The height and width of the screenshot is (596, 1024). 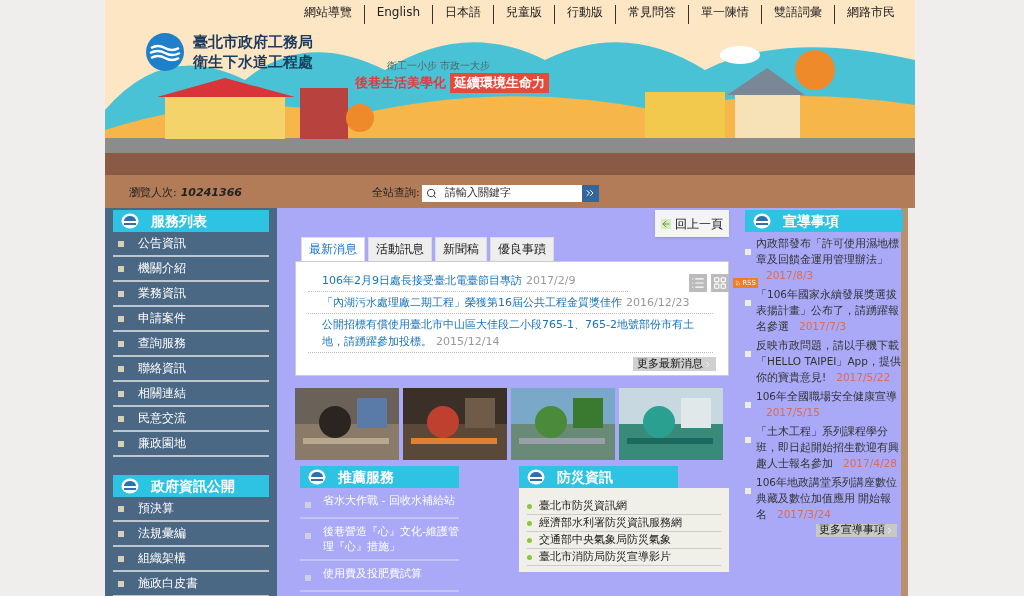 What do you see at coordinates (584, 14) in the screenshot?
I see `top-nav-link: 行動版` at bounding box center [584, 14].